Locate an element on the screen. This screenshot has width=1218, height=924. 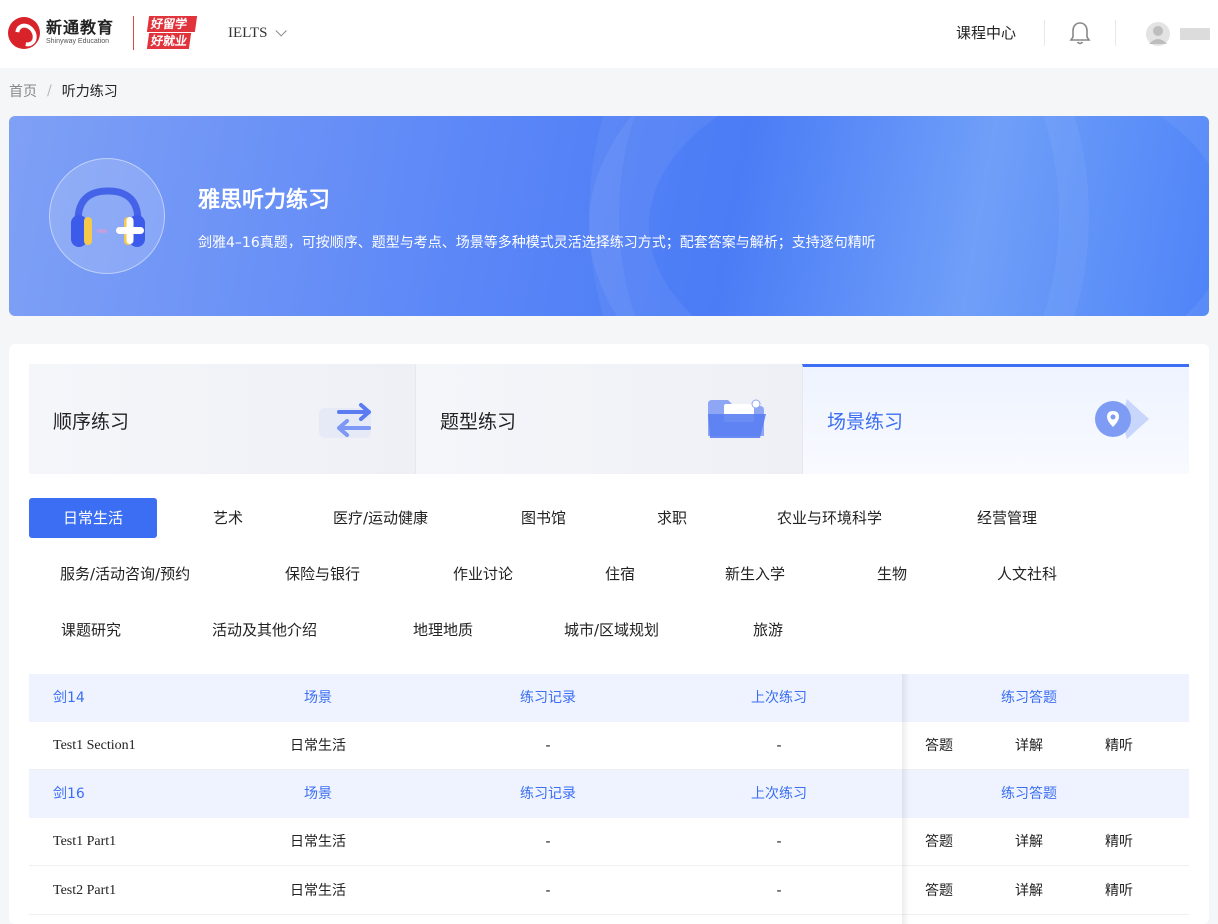
exam-selector: IELTS is located at coordinates (258, 33).